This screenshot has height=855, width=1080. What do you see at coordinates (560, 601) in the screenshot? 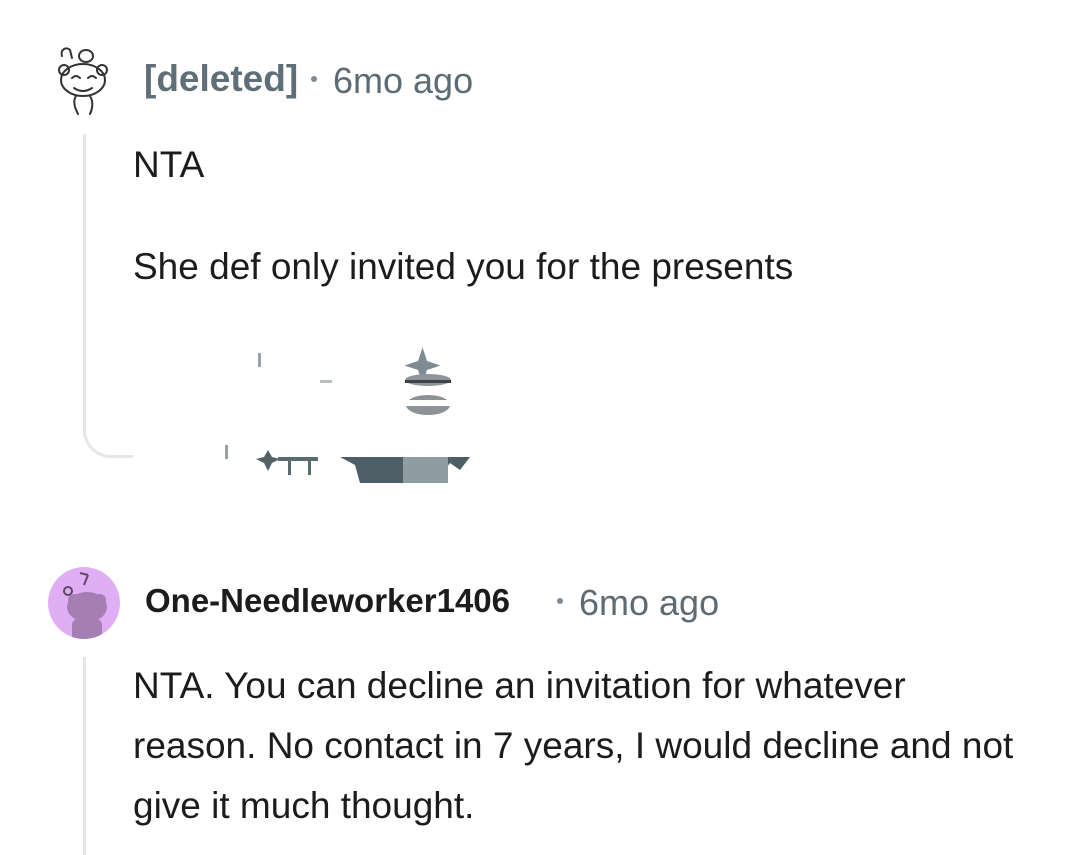
I see `separator-dot` at bounding box center [560, 601].